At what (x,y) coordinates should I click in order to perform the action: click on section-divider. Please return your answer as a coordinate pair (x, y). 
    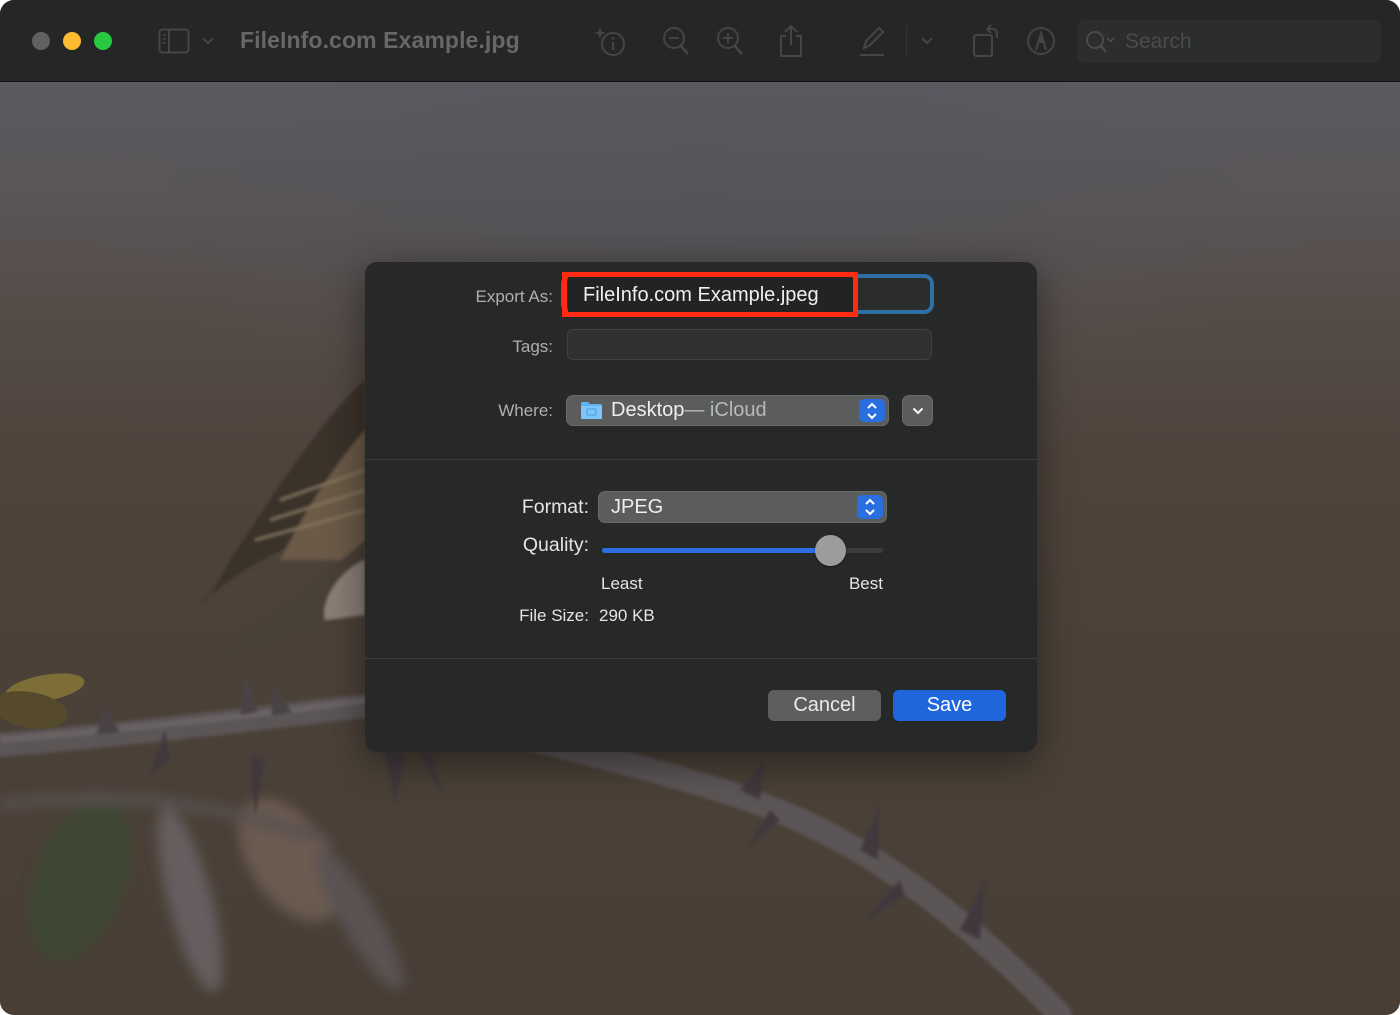
    Looking at the image, I should click on (701, 459).